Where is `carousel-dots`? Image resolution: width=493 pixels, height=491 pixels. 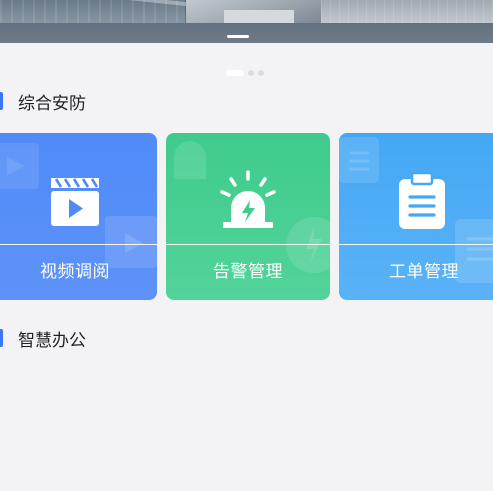 carousel-dots is located at coordinates (245, 73).